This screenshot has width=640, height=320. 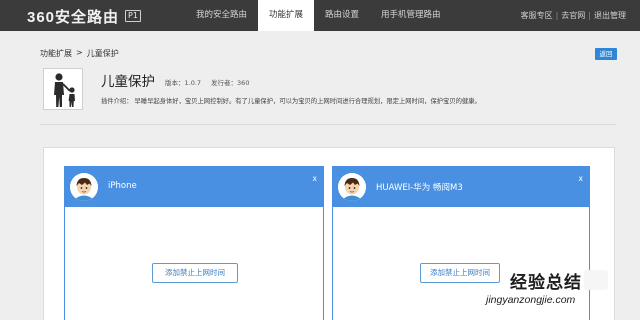 I want to click on tab-mobile-management: 用手机管理路由, so click(x=411, y=15).